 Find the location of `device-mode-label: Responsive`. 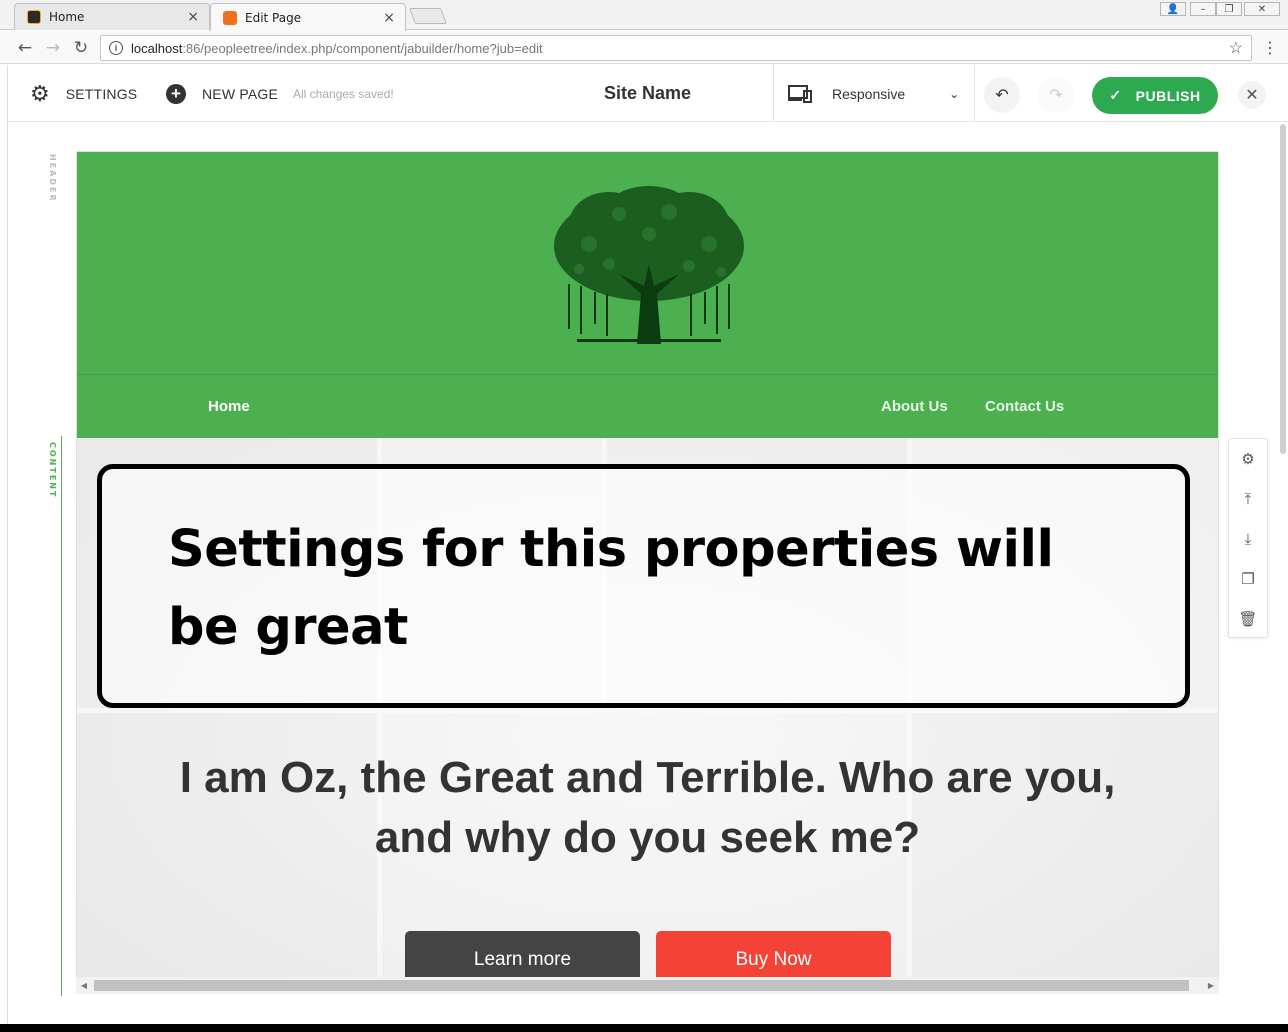

device-mode-label: Responsive is located at coordinates (869, 93).